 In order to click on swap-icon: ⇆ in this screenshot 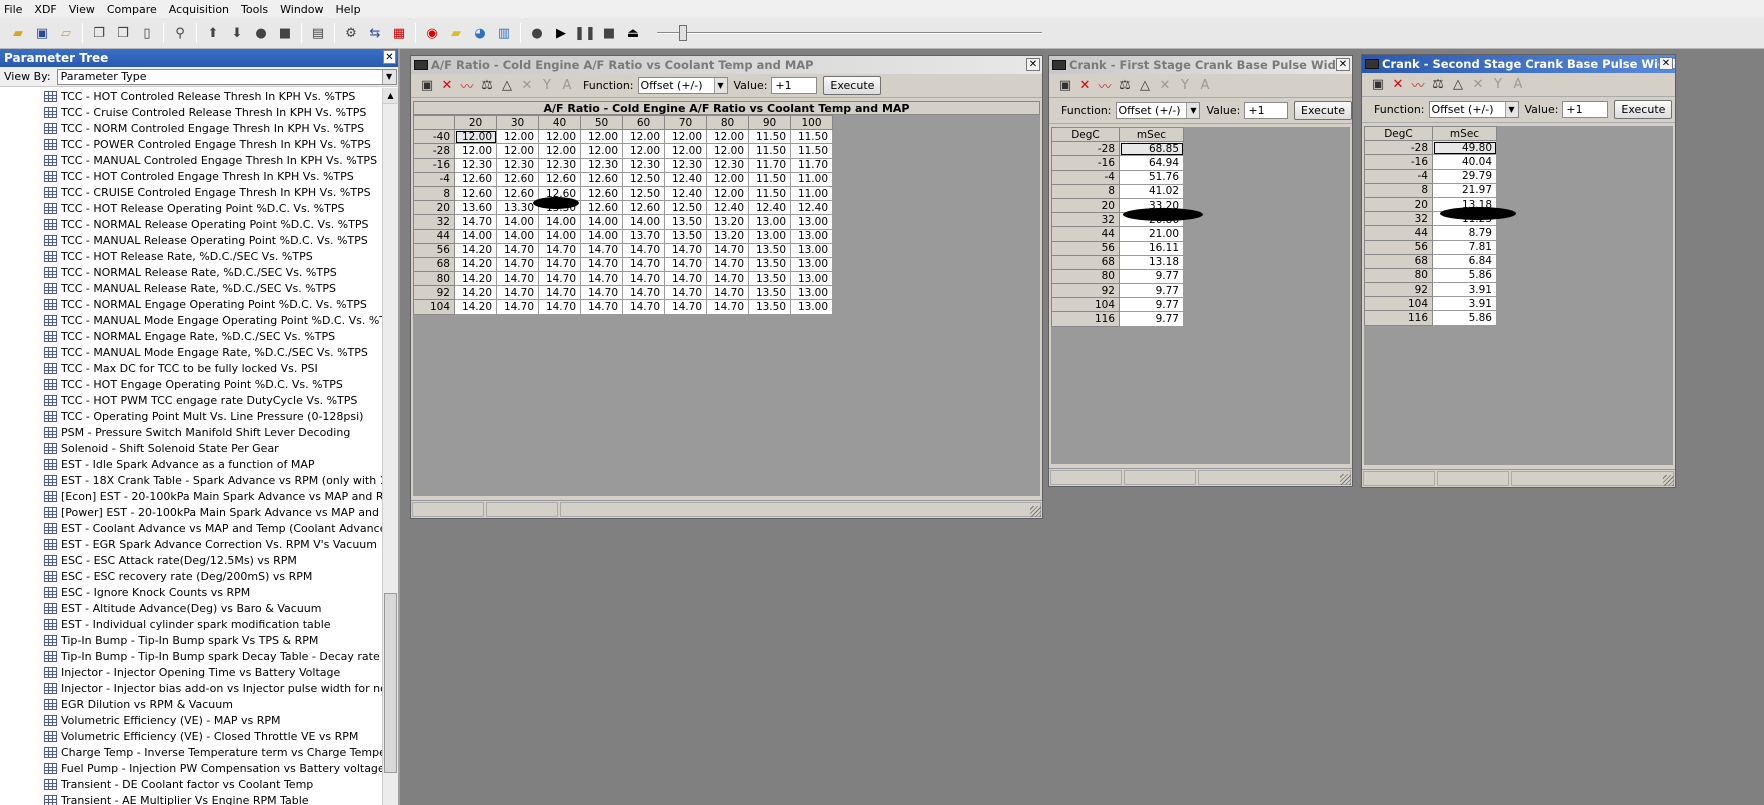, I will do `click(375, 33)`.